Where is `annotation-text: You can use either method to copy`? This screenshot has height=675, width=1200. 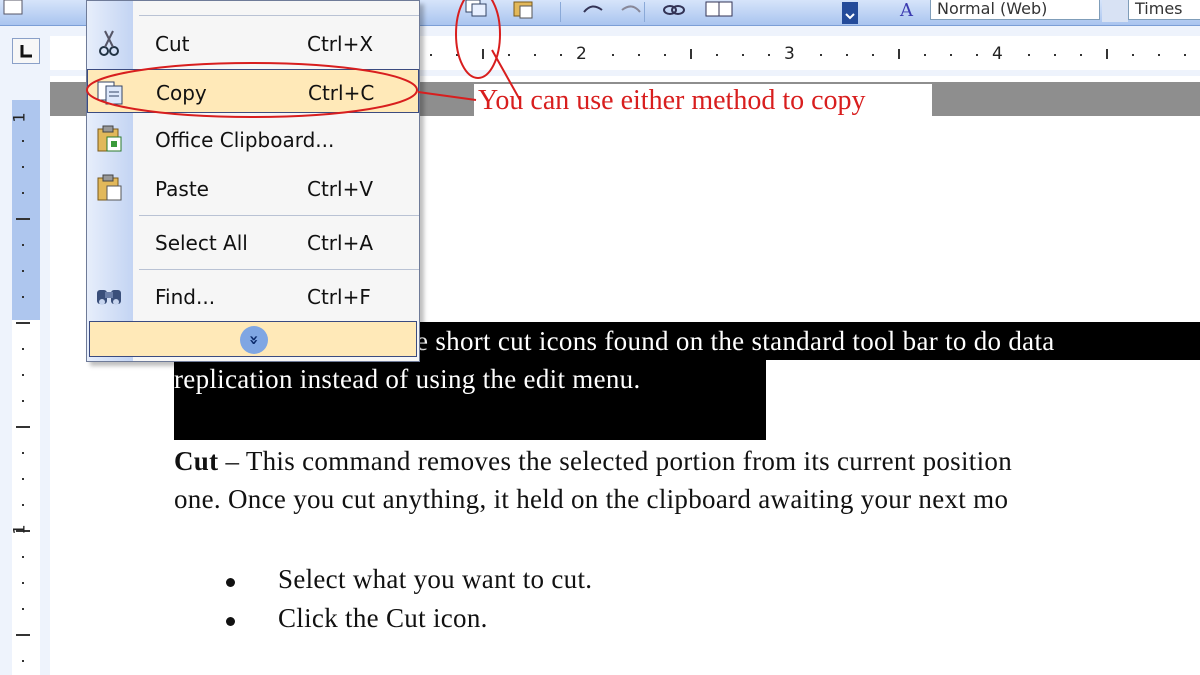 annotation-text: You can use either method to copy is located at coordinates (703, 101).